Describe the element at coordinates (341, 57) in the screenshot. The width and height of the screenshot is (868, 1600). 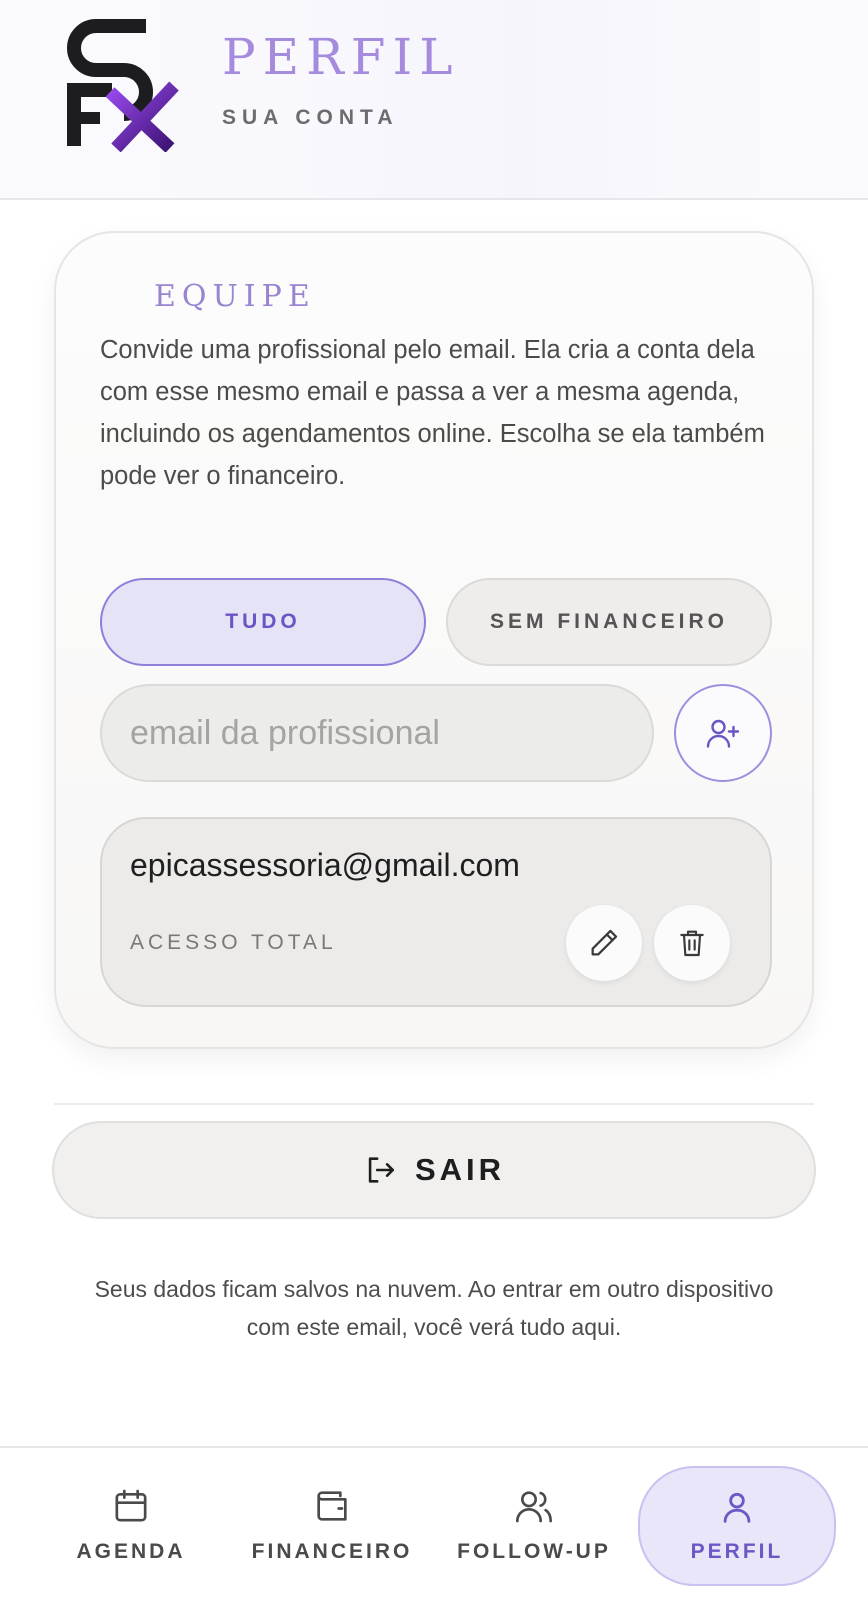
I see `page-title: PERFIL` at that location.